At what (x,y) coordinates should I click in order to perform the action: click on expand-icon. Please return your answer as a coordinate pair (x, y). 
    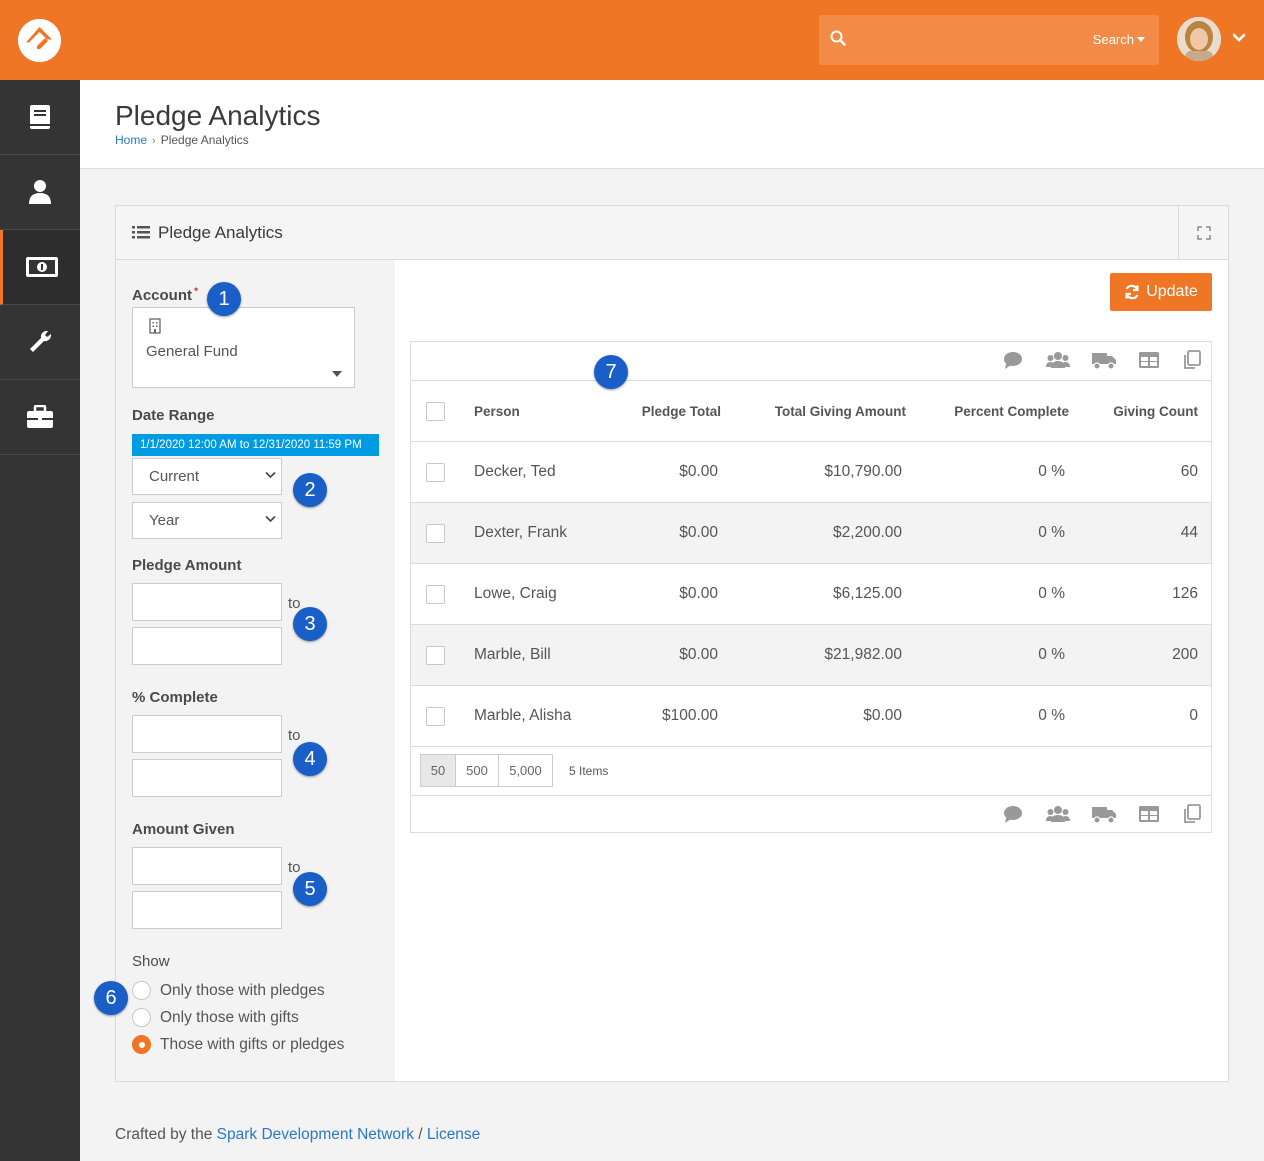
    Looking at the image, I should click on (1203, 232).